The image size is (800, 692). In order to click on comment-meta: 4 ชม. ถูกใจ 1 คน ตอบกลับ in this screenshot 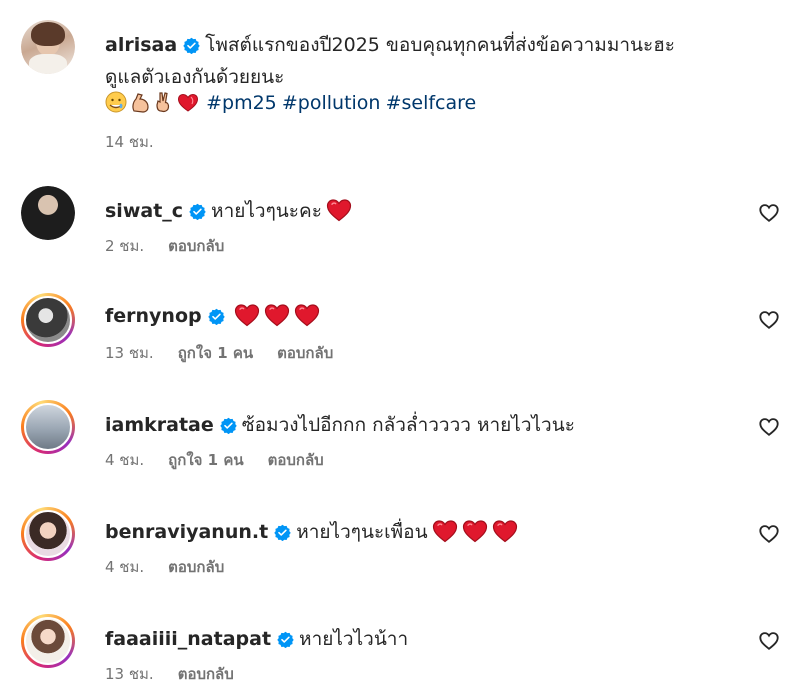, I will do `click(226, 460)`.